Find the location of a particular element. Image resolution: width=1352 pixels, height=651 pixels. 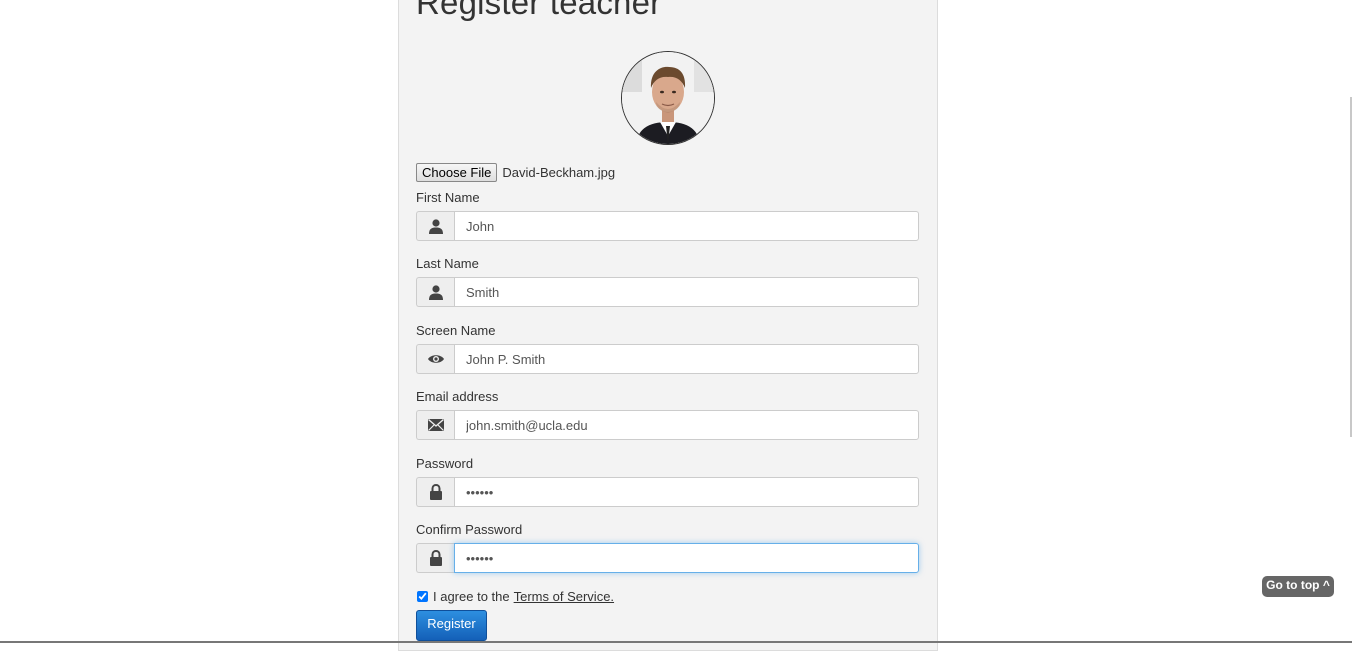

envelope-icon is located at coordinates (435, 425).